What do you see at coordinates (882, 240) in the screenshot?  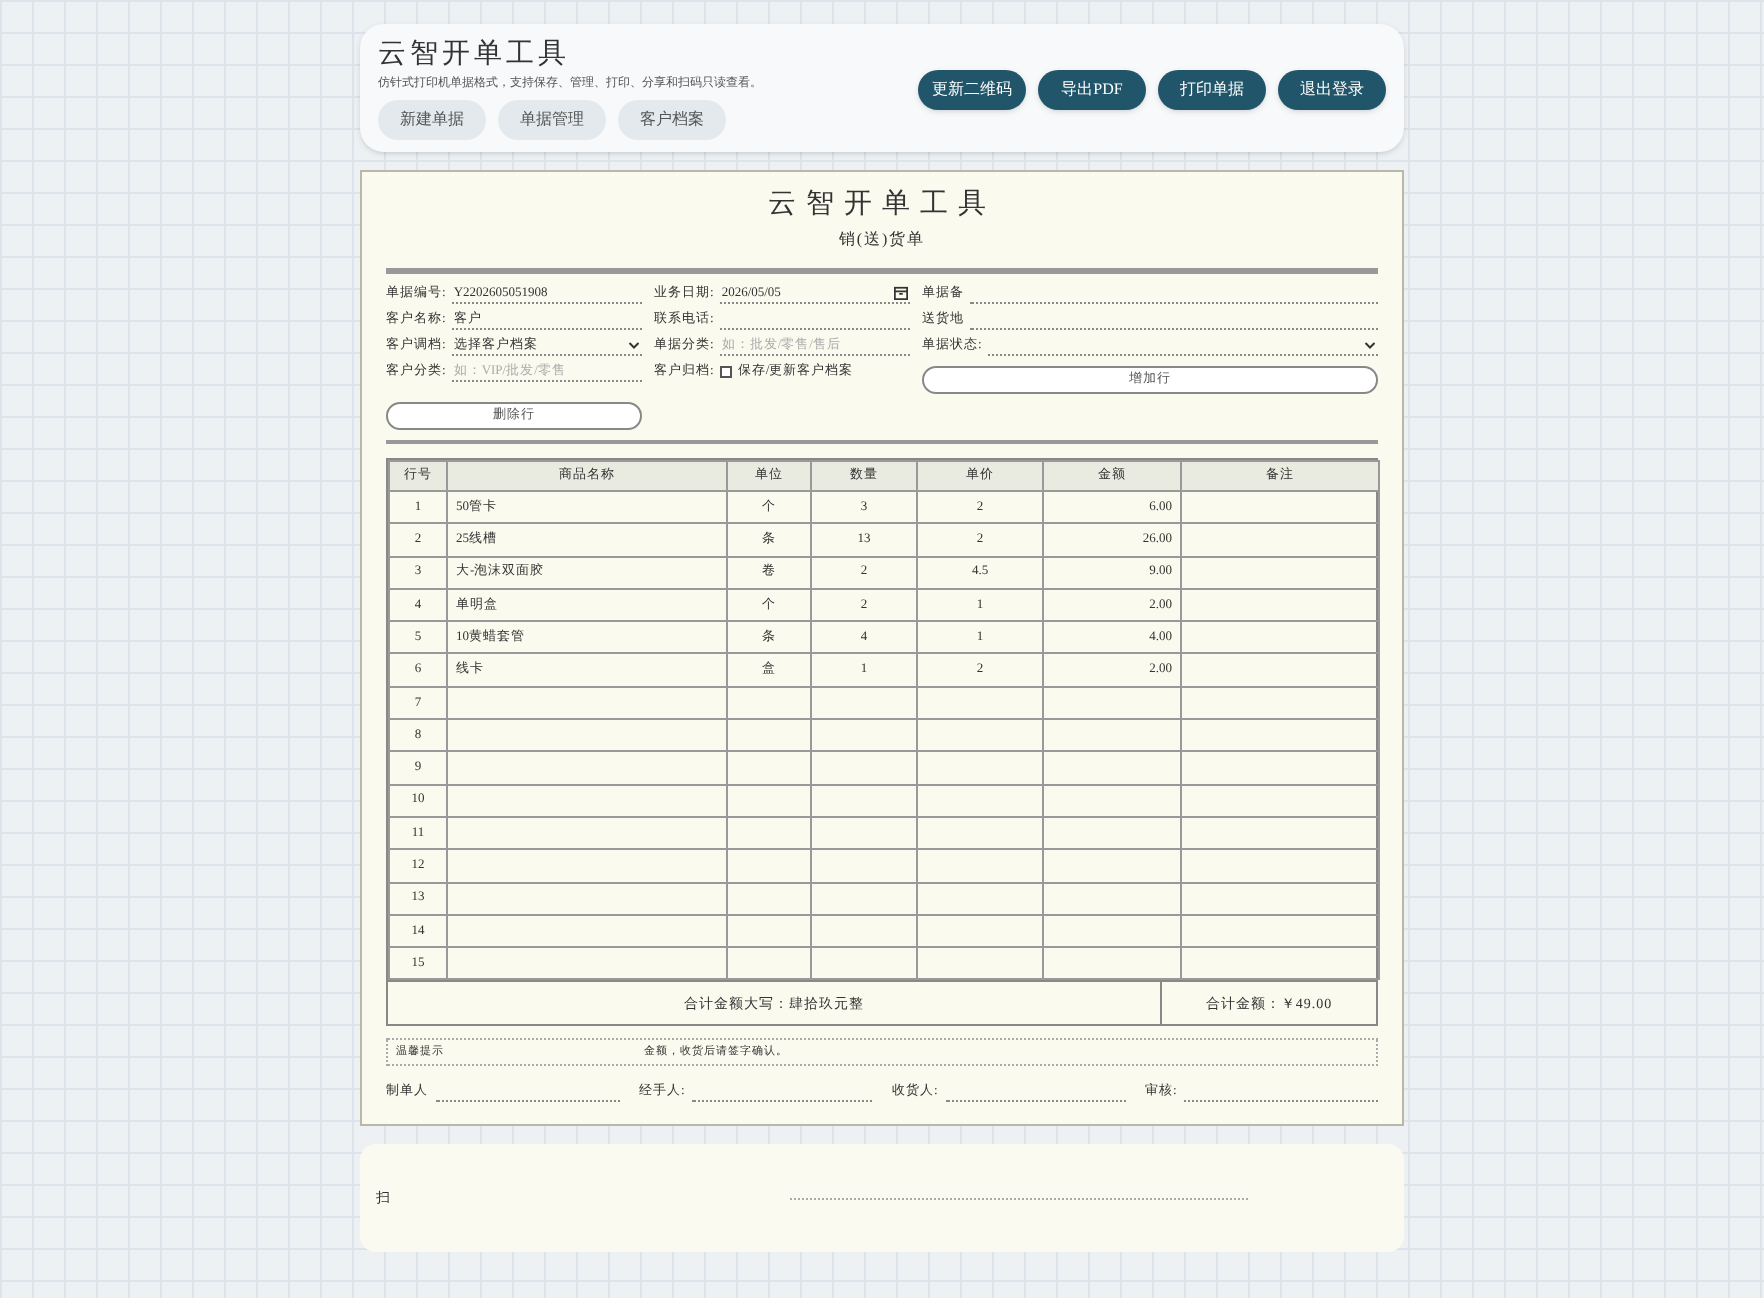 I see `document-subtitle: 销(送)货单` at bounding box center [882, 240].